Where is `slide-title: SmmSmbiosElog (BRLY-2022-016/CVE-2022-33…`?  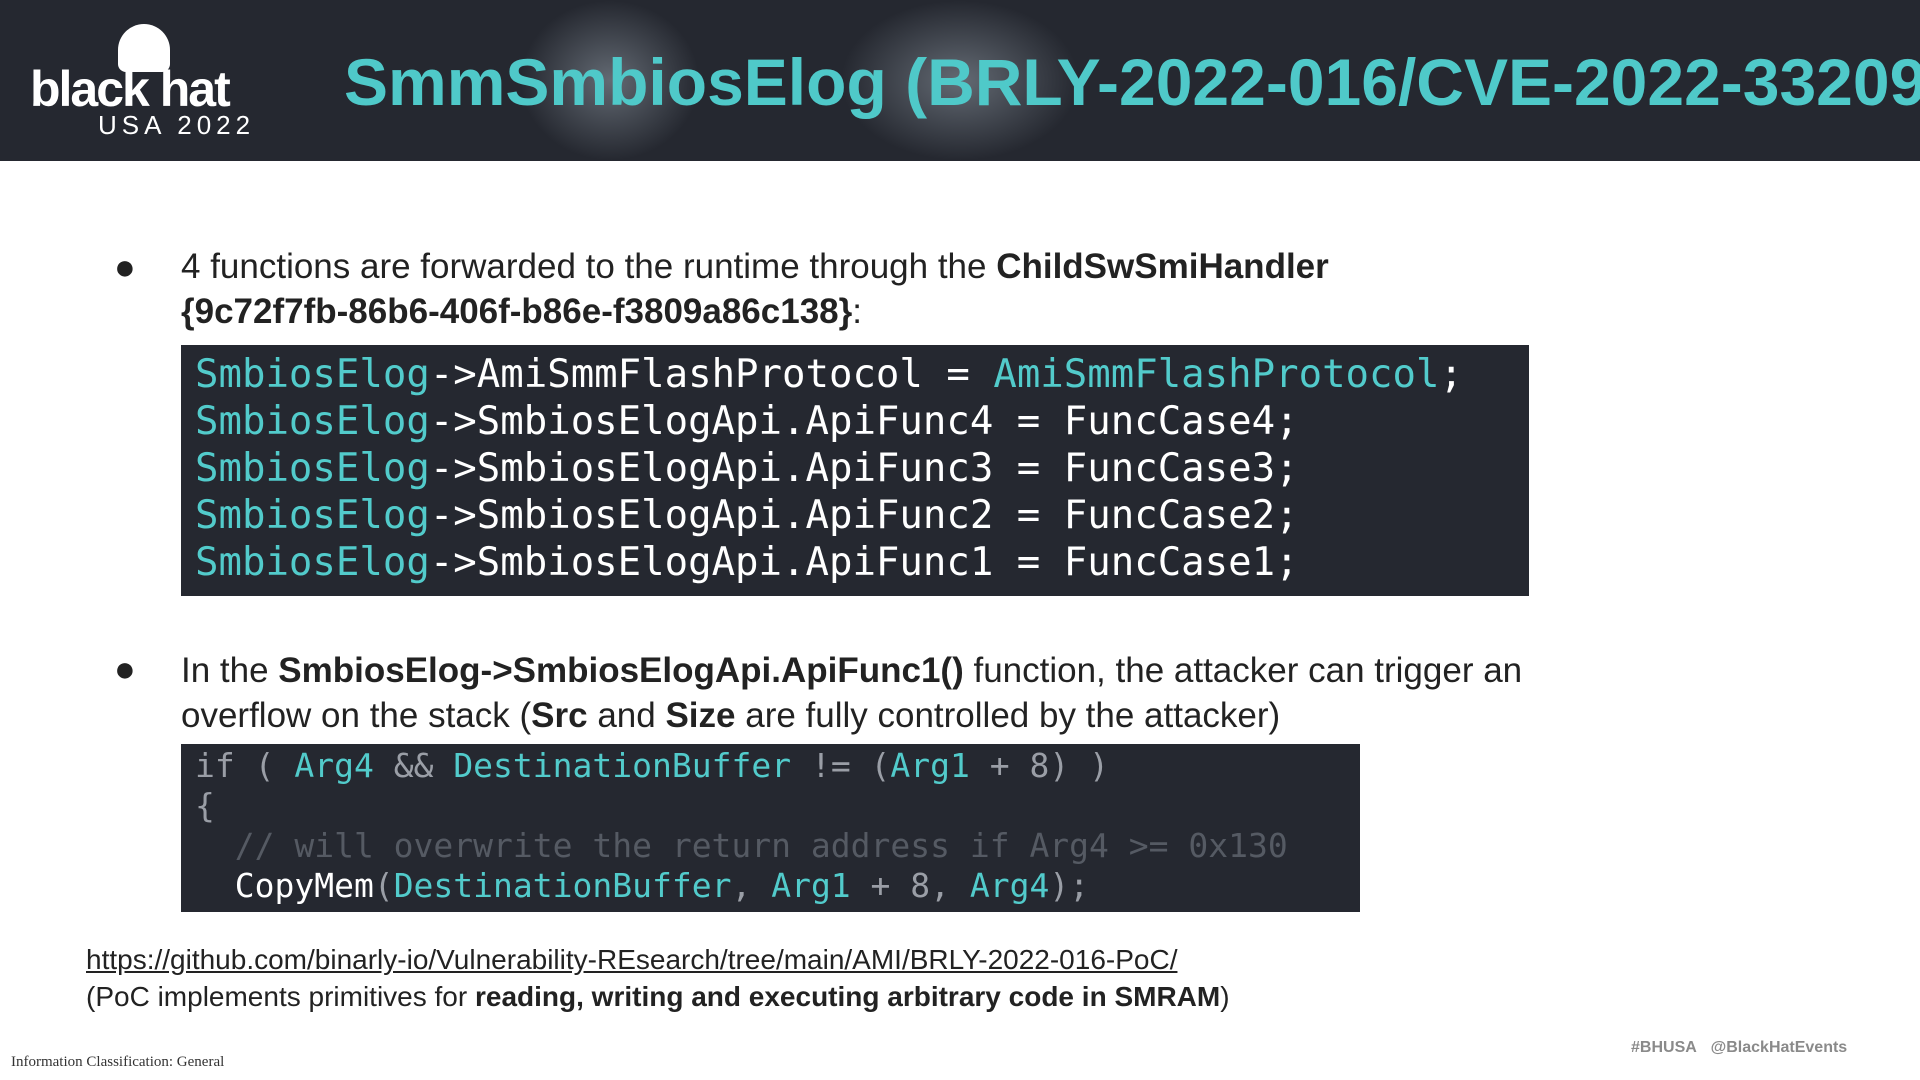
slide-title: SmmSmbiosElog (BRLY-2022-016/CVE-2022-33… is located at coordinates (1132, 82).